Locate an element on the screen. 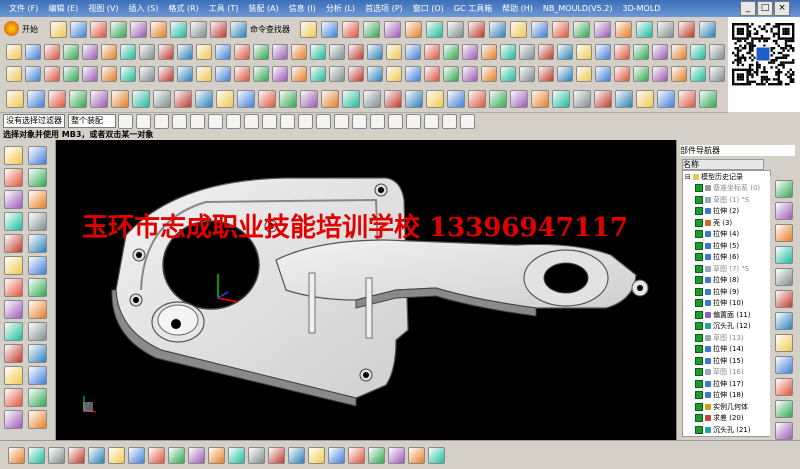  tree-row: 拉伸 (4) is located at coordinates (717, 234).